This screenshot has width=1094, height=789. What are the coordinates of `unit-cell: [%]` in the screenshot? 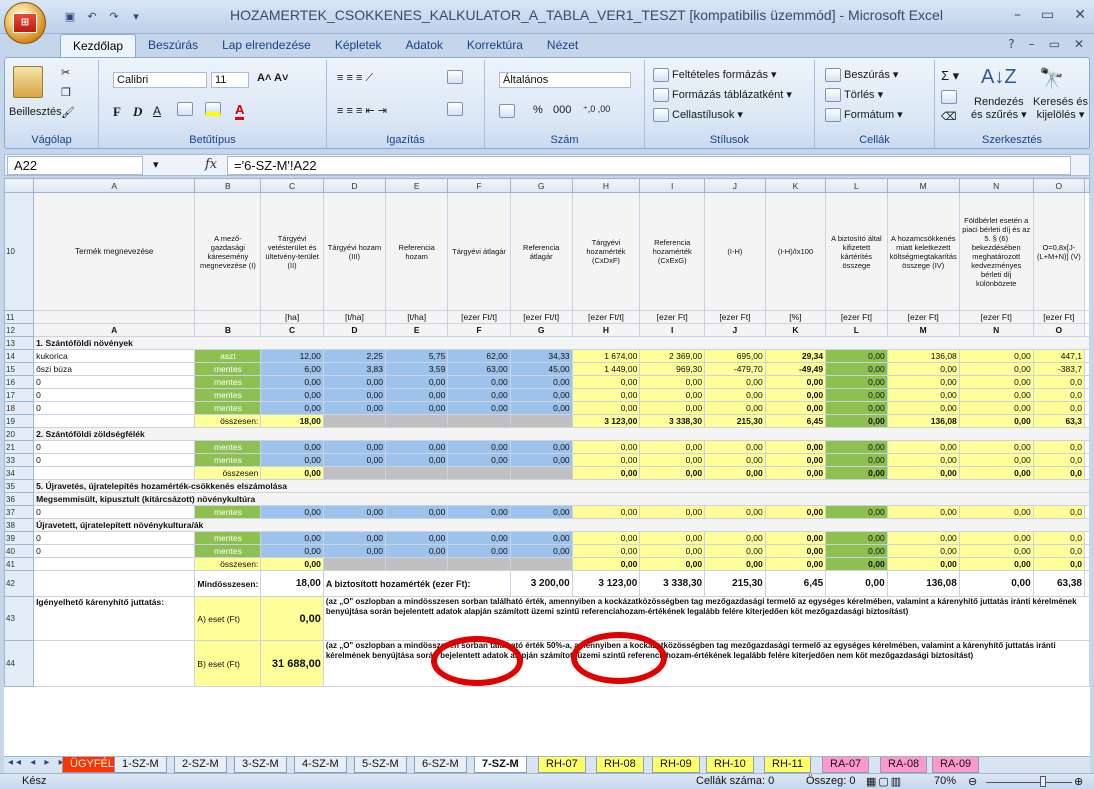 It's located at (795, 317).